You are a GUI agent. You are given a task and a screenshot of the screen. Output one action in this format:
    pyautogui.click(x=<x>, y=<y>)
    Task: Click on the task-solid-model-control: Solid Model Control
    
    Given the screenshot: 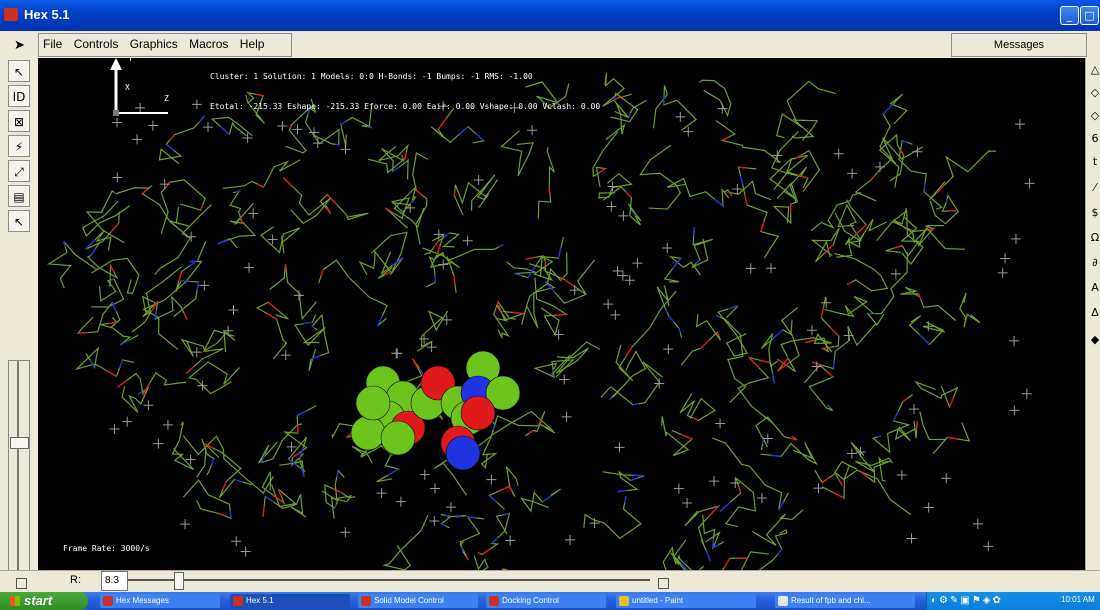 What is the action you would take?
    pyautogui.click(x=418, y=601)
    